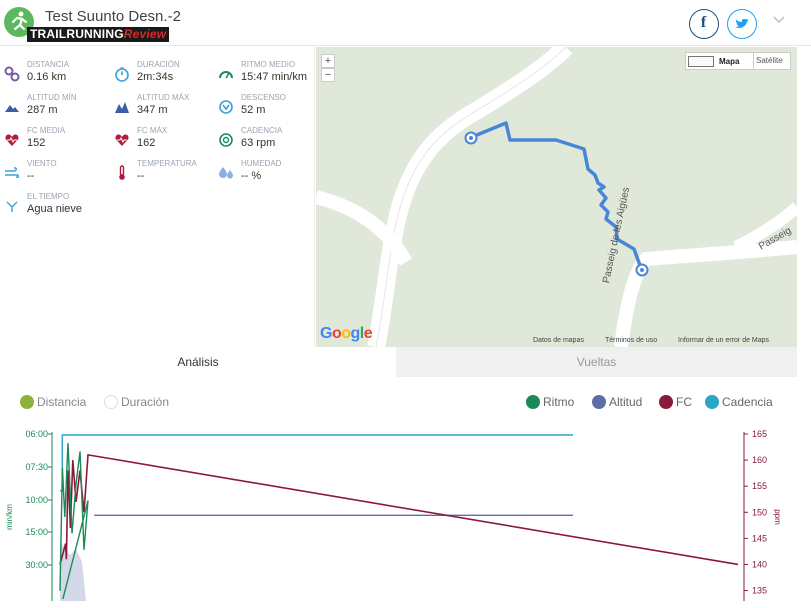  I want to click on facebook-share-button: f, so click(704, 24).